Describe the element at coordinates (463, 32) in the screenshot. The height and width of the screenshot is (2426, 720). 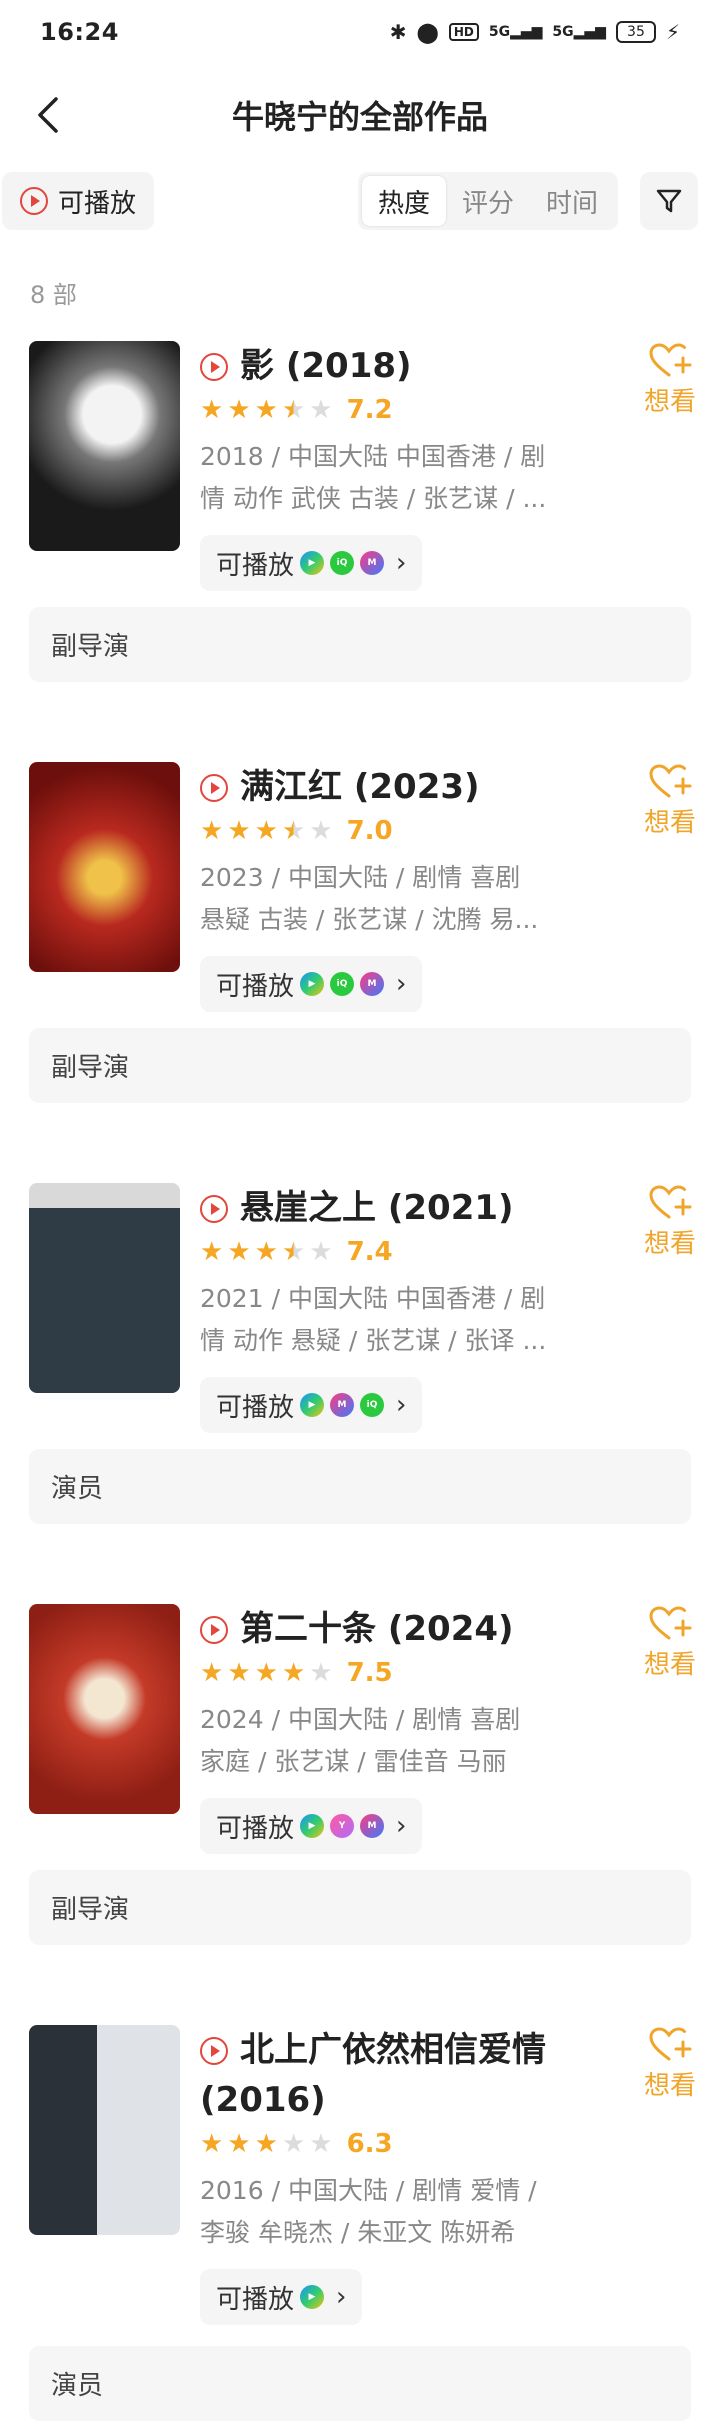
I see `hd-icon: HD` at that location.